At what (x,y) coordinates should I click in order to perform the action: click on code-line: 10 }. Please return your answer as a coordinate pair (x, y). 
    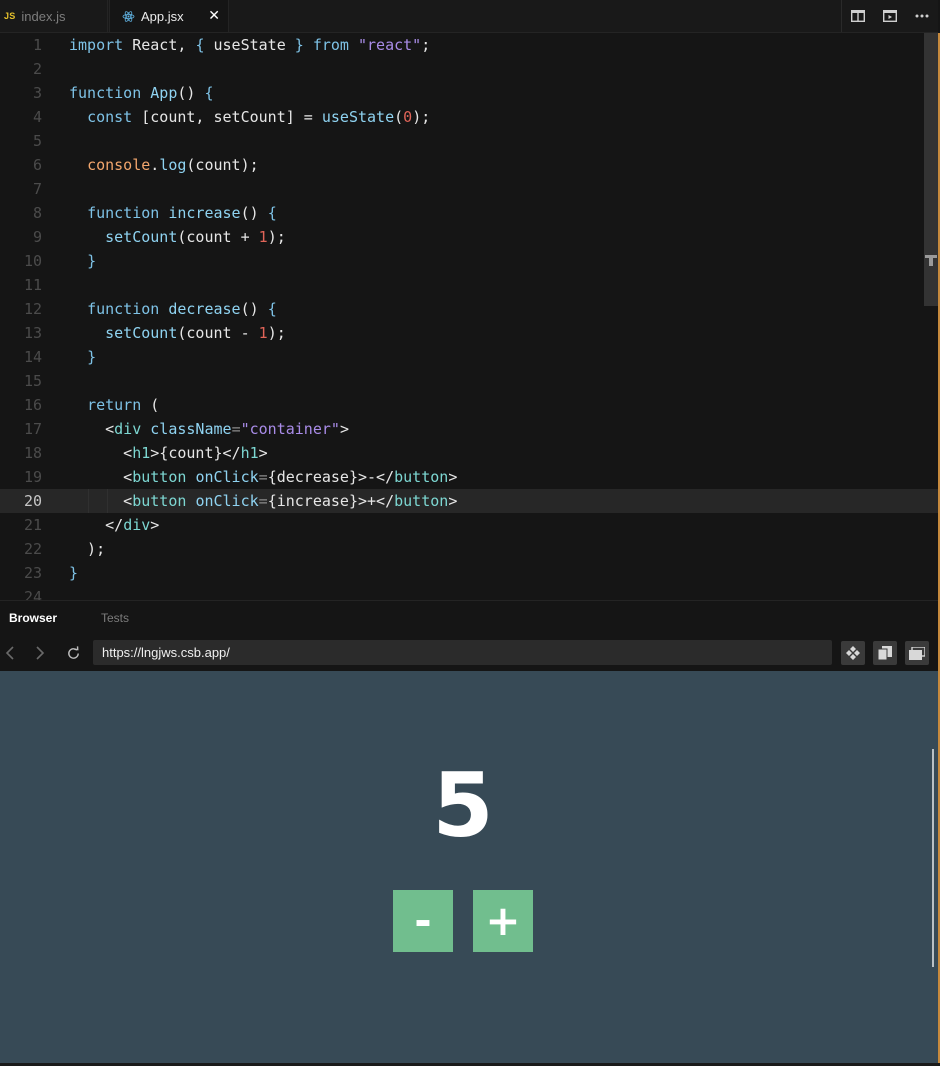
    Looking at the image, I should click on (60, 261).